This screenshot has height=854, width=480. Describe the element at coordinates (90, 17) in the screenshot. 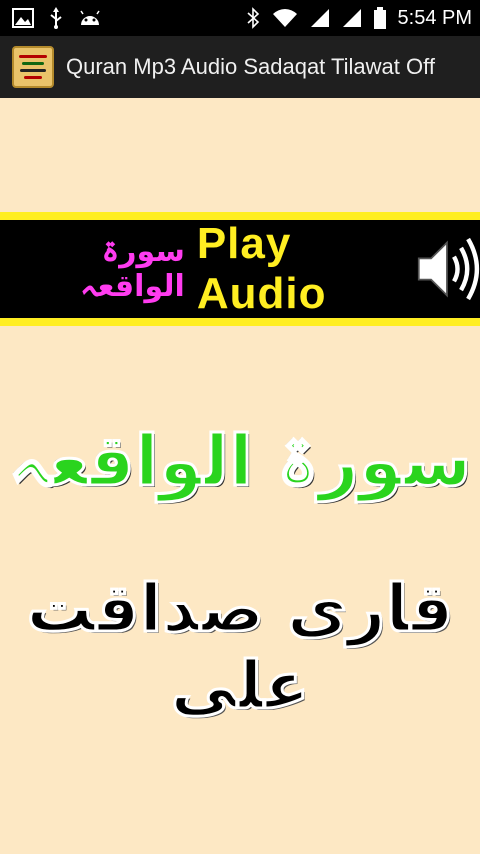

I see `android-icon` at that location.